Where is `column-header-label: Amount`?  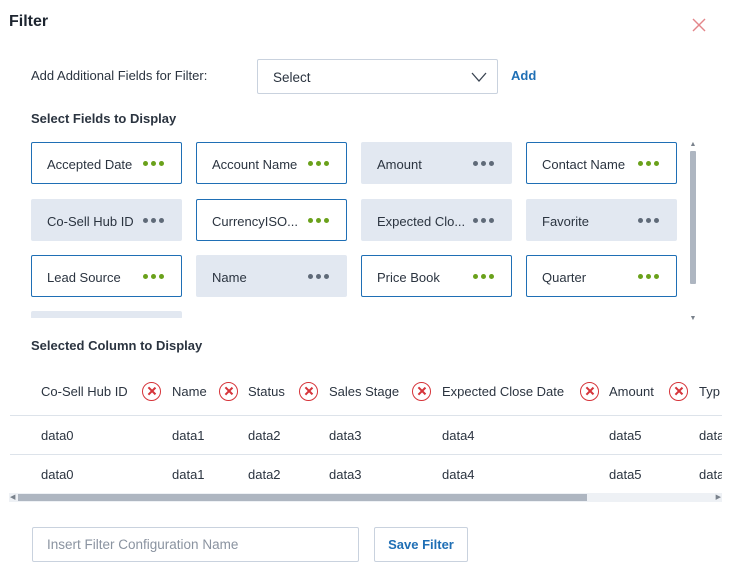 column-header-label: Amount is located at coordinates (631, 391).